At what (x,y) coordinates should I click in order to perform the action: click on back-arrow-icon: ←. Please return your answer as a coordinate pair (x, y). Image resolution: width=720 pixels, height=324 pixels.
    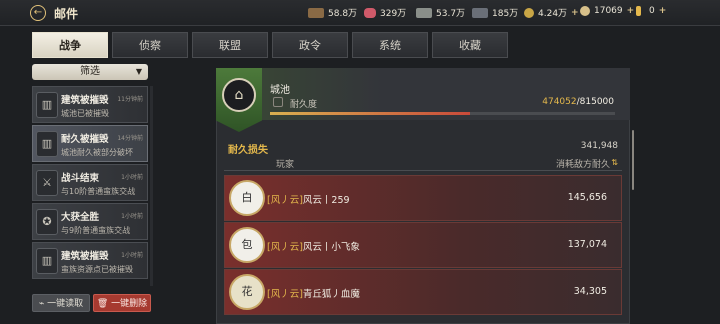
    Looking at the image, I should click on (38, 13).